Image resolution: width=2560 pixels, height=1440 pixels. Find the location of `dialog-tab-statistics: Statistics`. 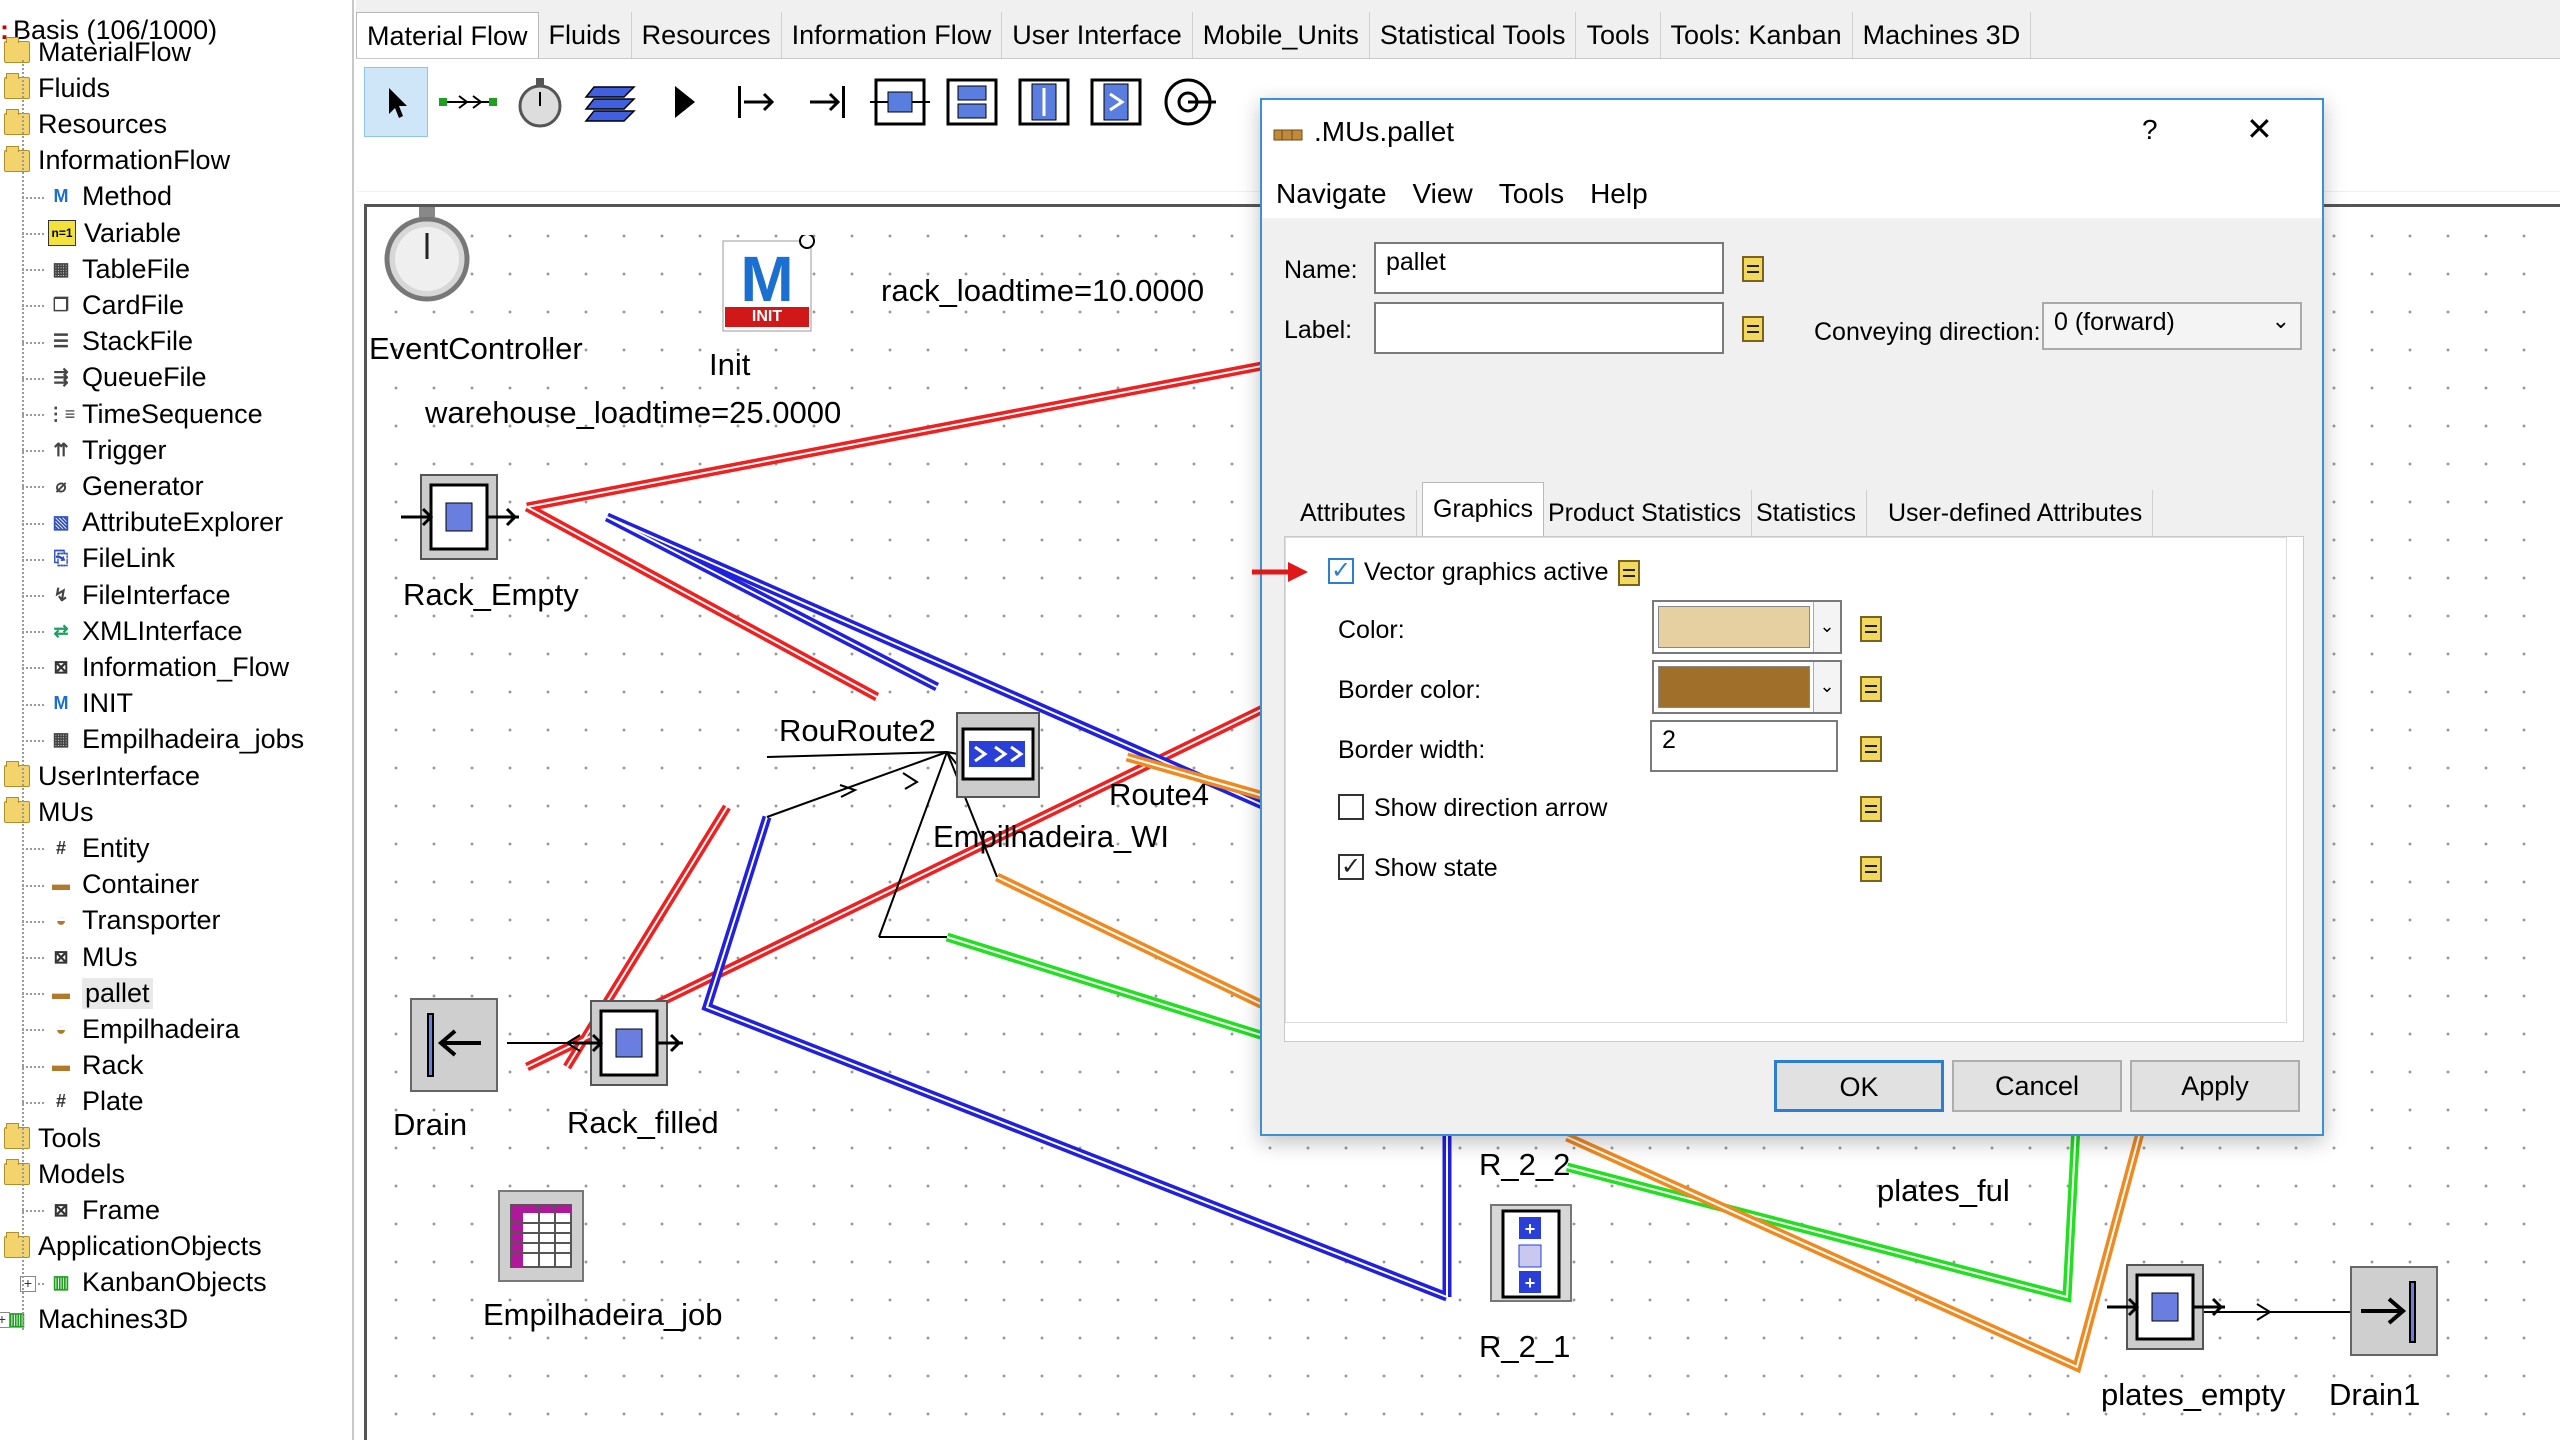

dialog-tab-statistics: Statistics is located at coordinates (1807, 513).